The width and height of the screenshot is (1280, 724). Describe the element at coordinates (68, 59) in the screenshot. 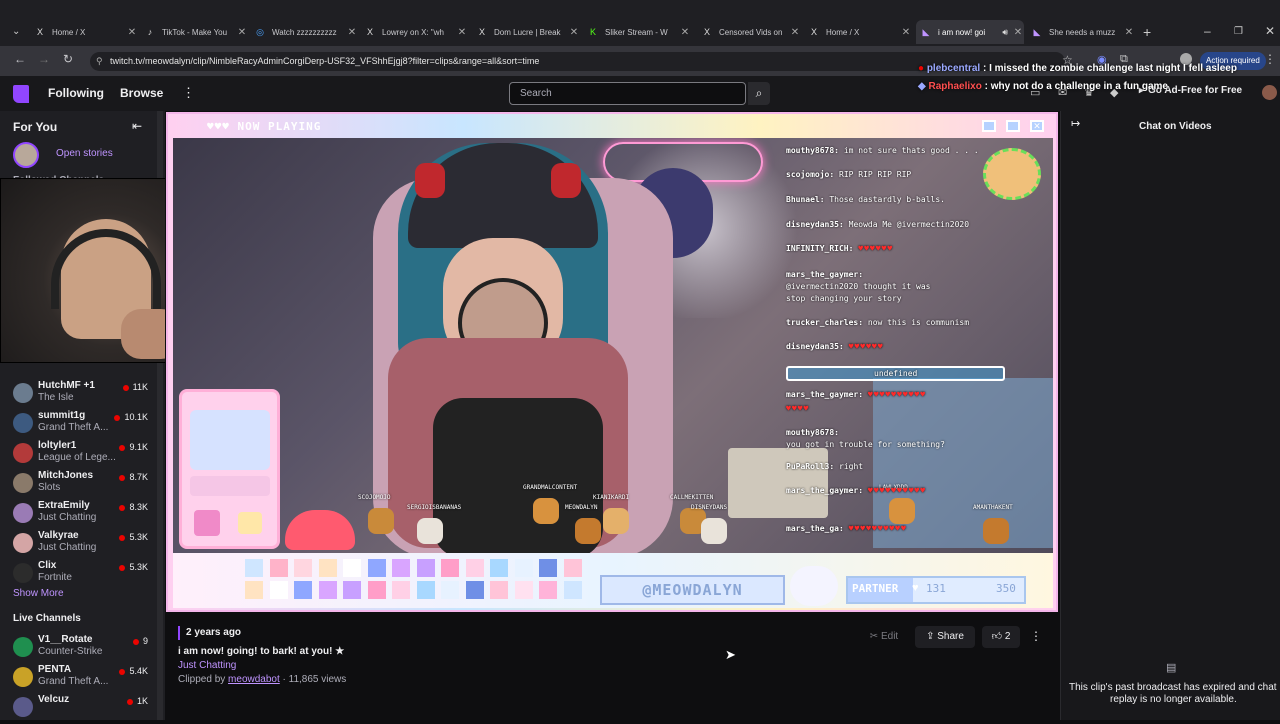

I see `reload-icon: ↻` at that location.